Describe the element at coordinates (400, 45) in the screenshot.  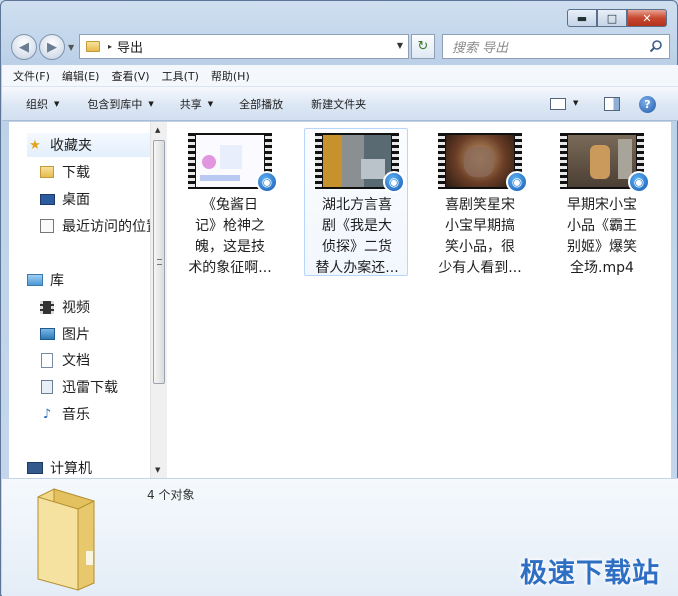
I see `address-dropdown: ▼` at that location.